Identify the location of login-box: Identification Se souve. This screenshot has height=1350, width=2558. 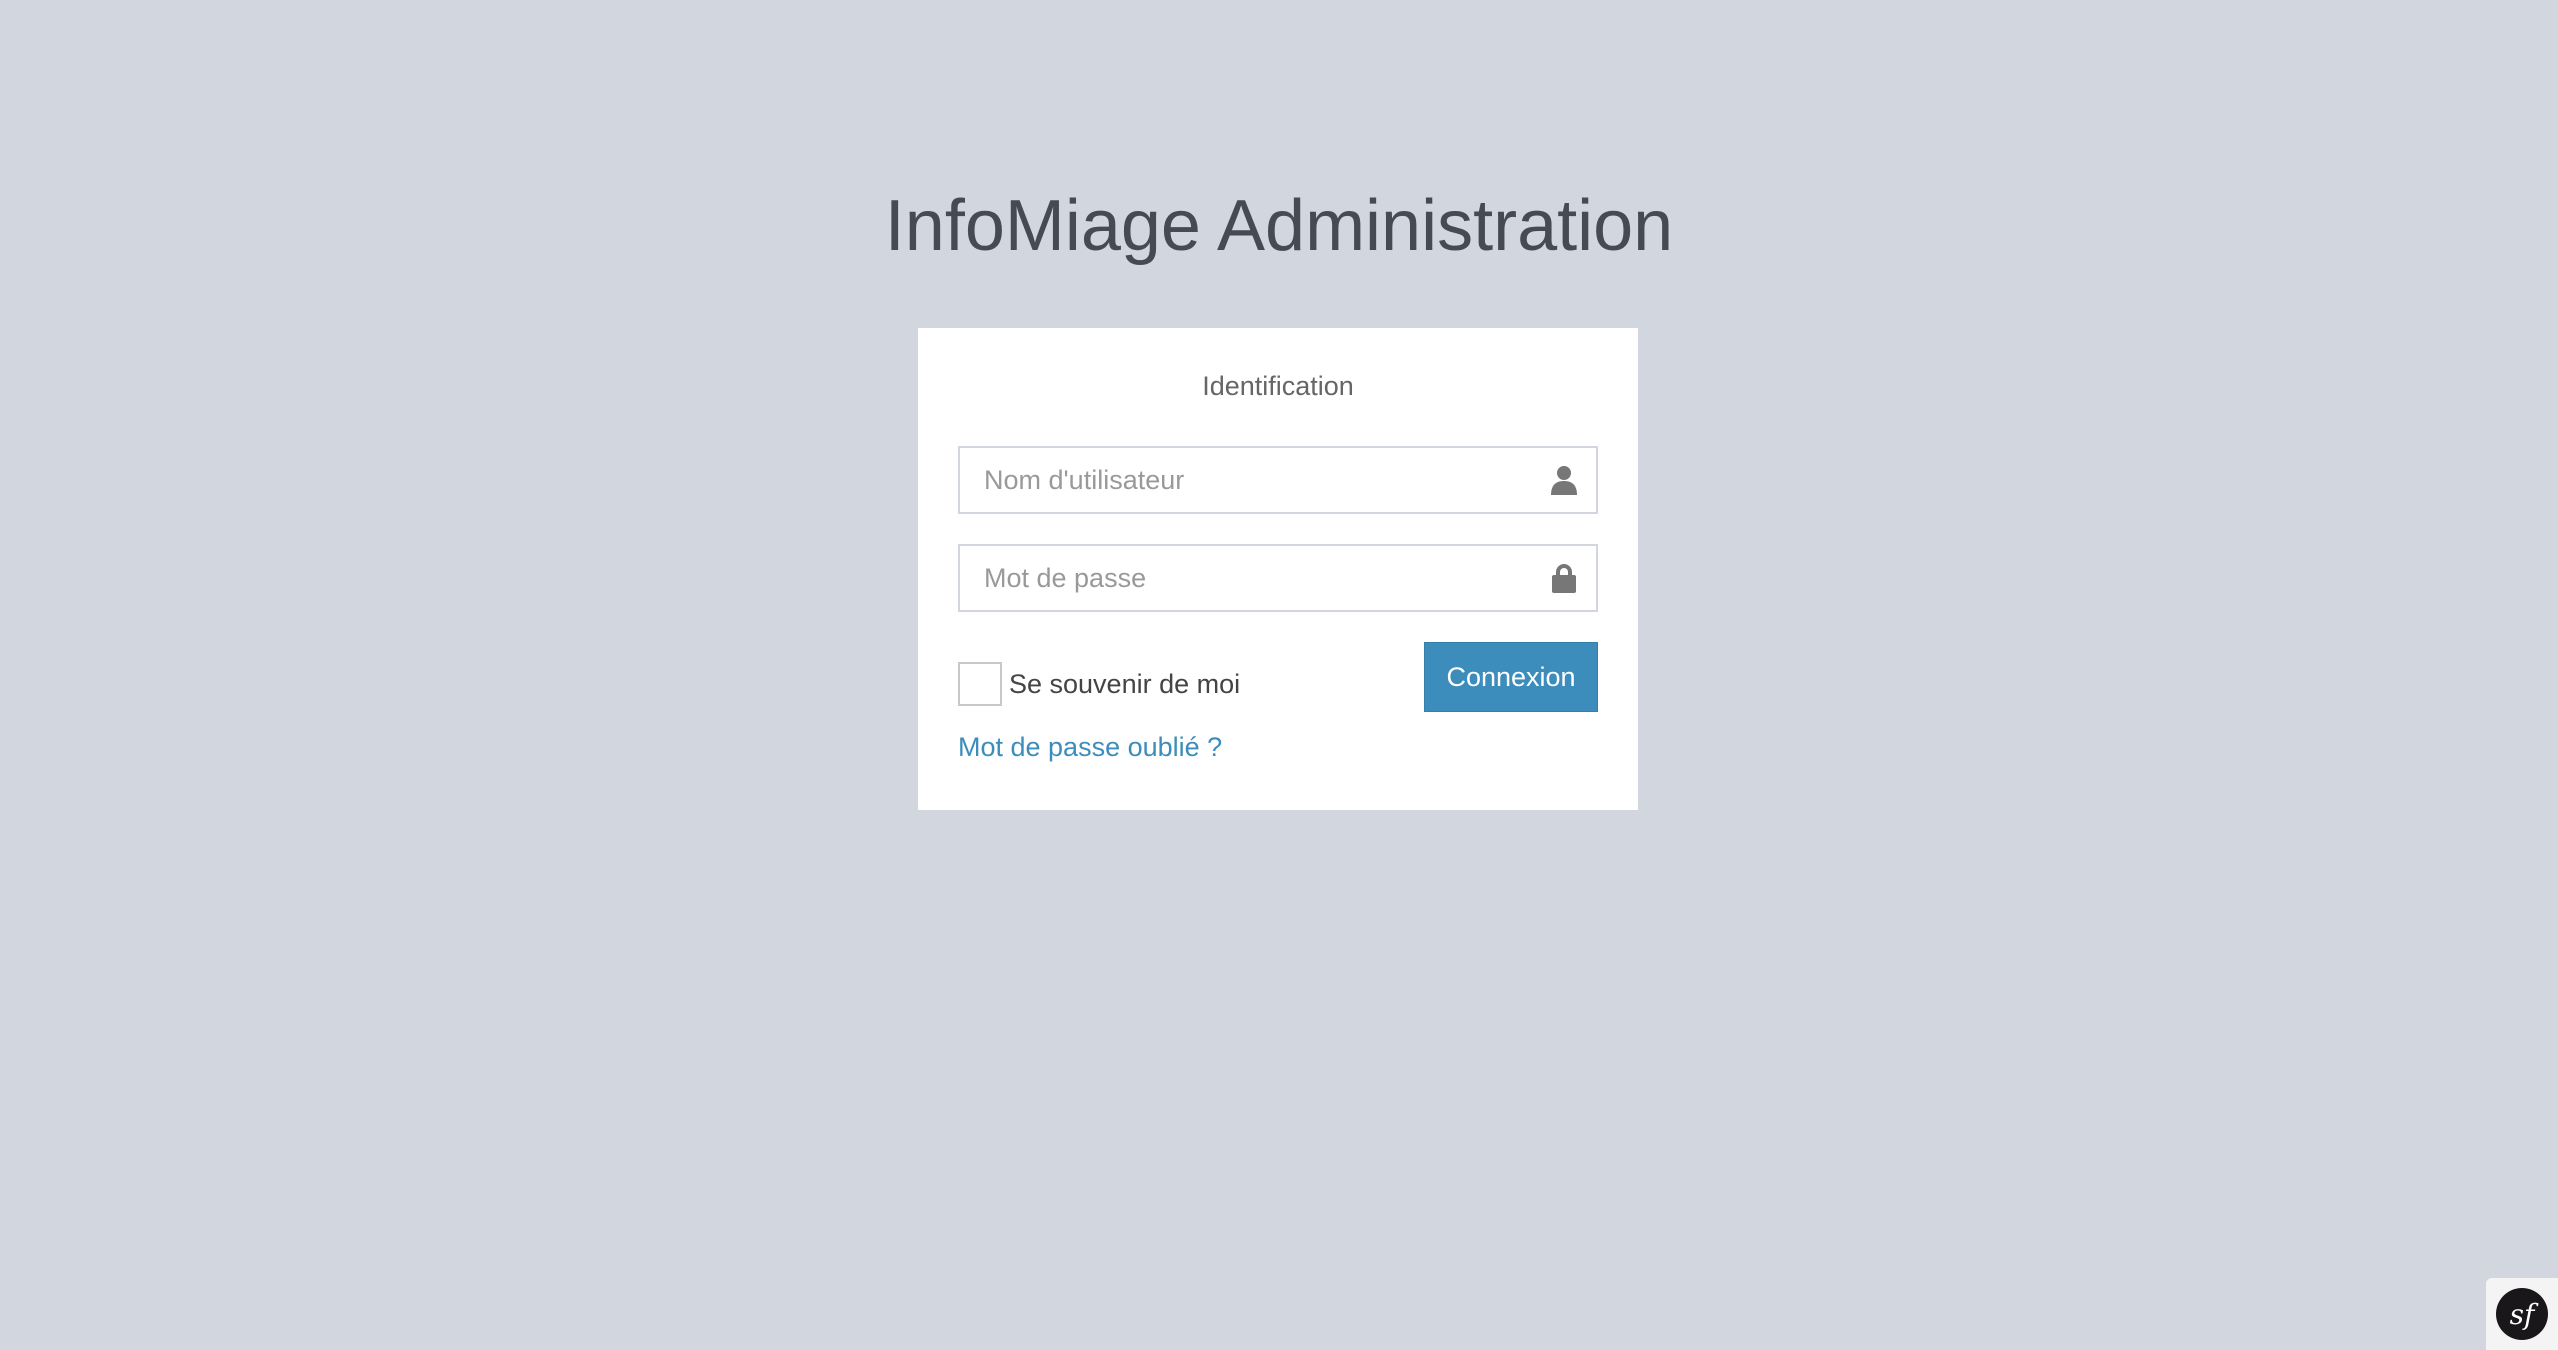
(1278, 569).